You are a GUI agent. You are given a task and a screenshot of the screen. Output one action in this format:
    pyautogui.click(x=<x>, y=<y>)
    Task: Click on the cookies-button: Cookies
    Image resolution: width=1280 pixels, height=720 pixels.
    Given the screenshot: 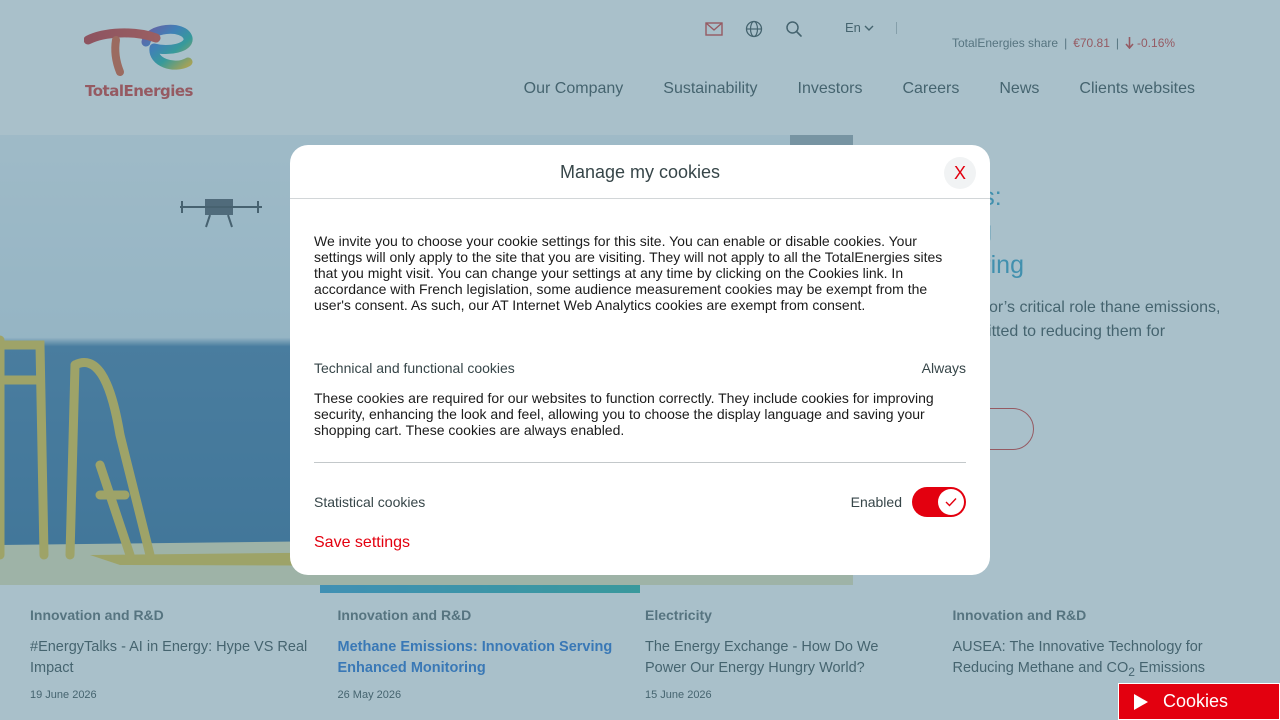 What is the action you would take?
    pyautogui.click(x=1199, y=701)
    